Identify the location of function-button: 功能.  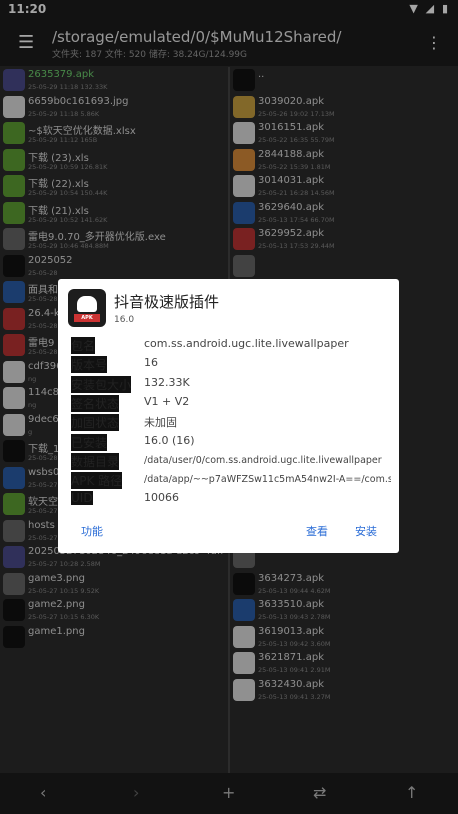
(92, 531).